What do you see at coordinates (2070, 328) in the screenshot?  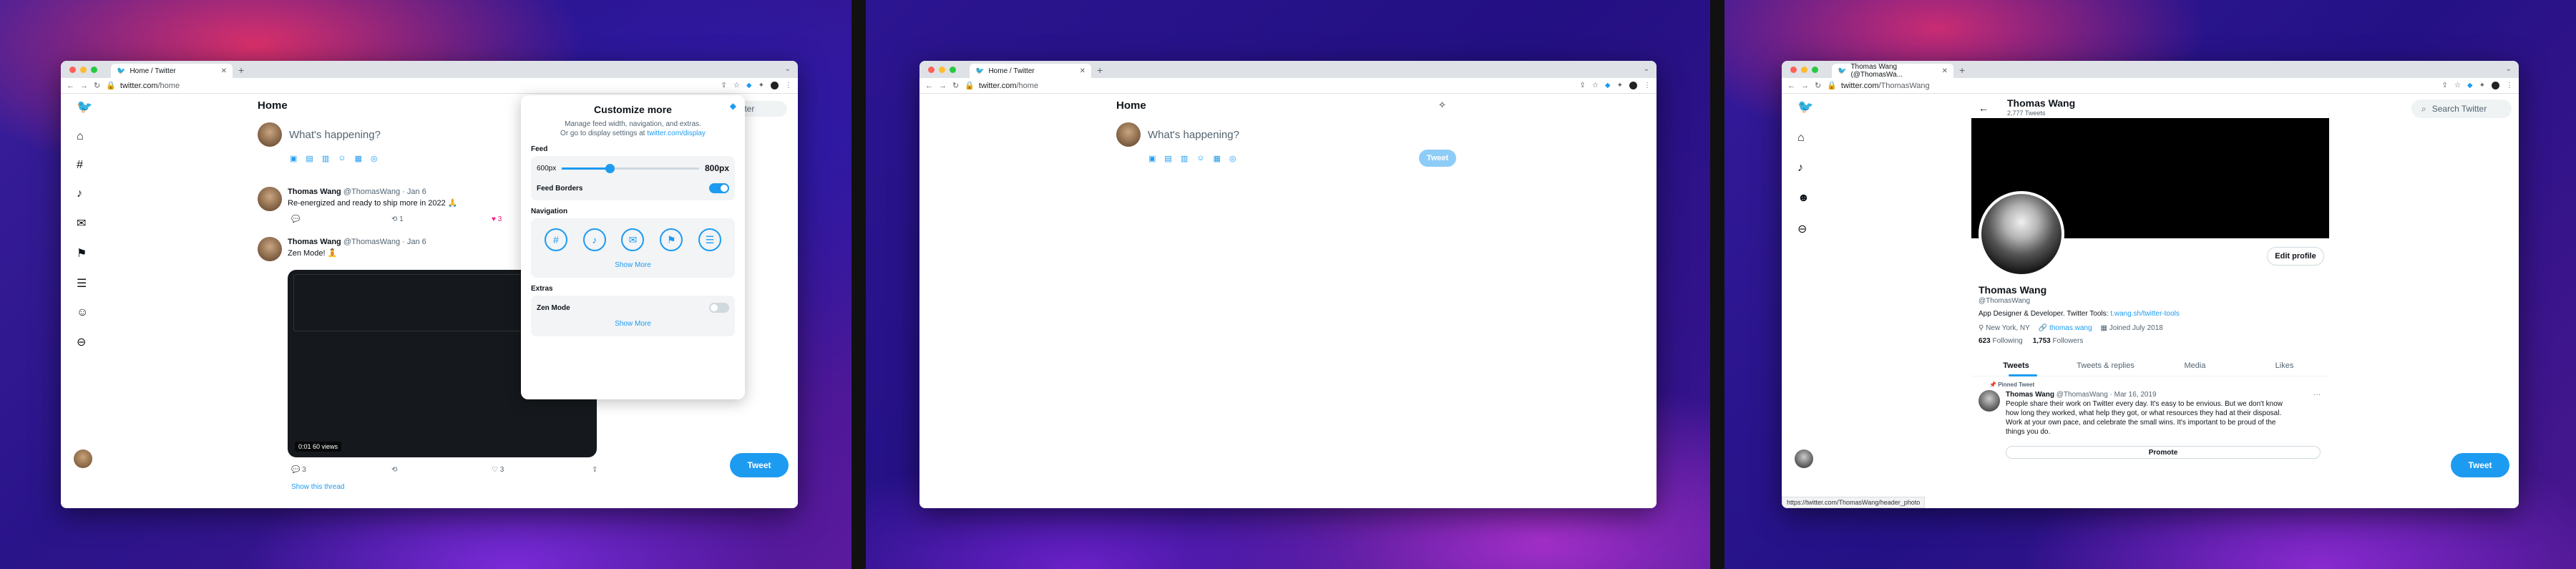 I see `website-link: thomas.wang` at bounding box center [2070, 328].